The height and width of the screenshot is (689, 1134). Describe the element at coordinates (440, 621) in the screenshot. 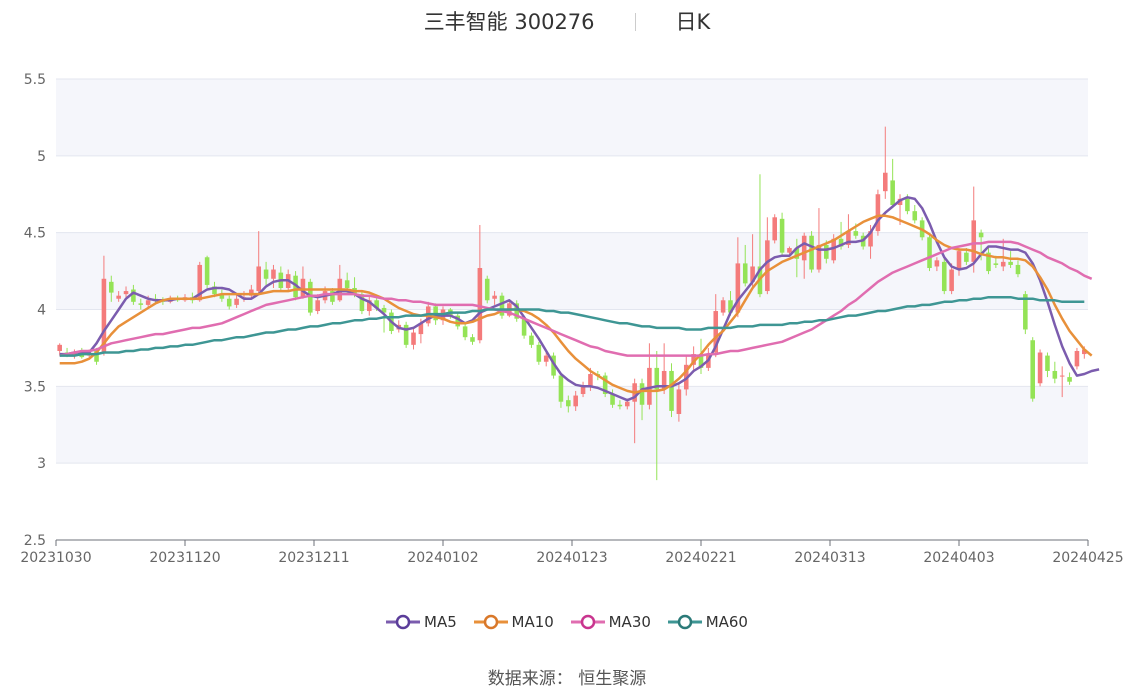

I see `legend-label-ma5: MA5` at that location.